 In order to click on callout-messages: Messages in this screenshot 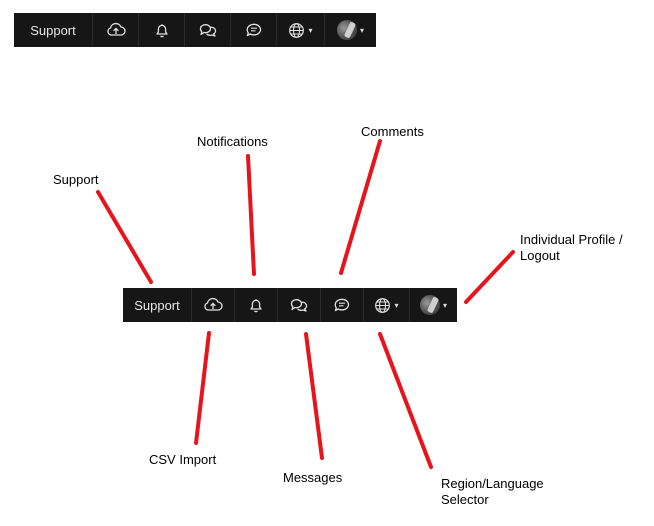, I will do `click(313, 477)`.